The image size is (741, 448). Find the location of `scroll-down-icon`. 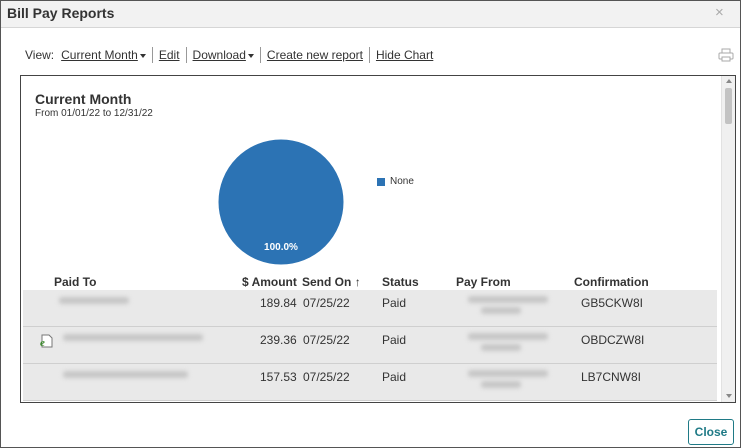

scroll-down-icon is located at coordinates (729, 396).